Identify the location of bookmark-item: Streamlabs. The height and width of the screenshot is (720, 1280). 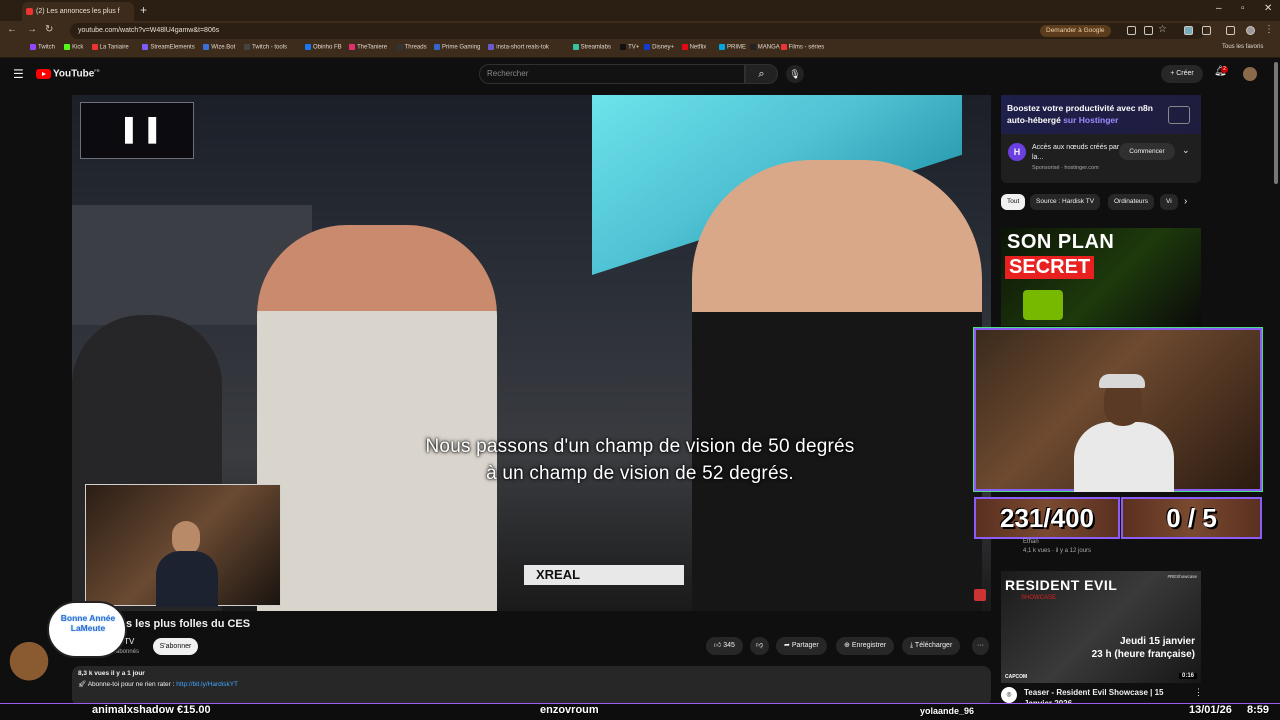
(591, 47).